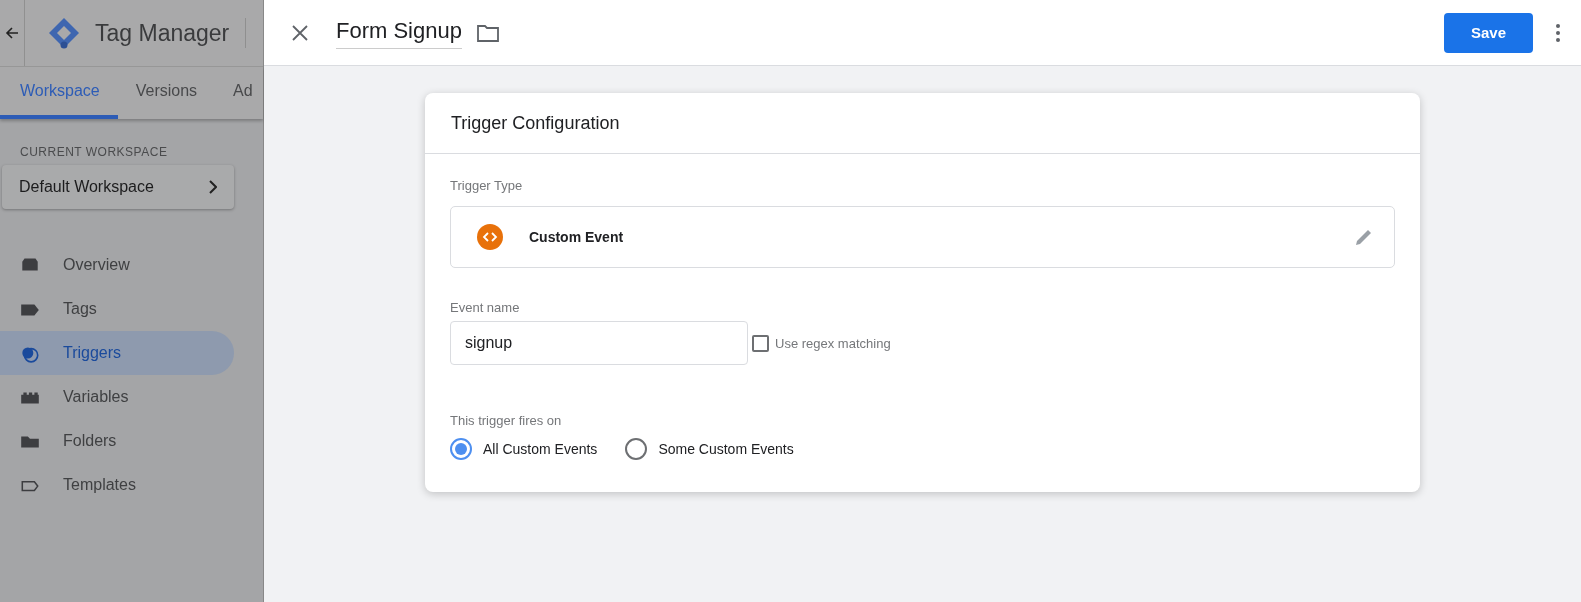  I want to click on sidebar-item: Templates, so click(117, 485).